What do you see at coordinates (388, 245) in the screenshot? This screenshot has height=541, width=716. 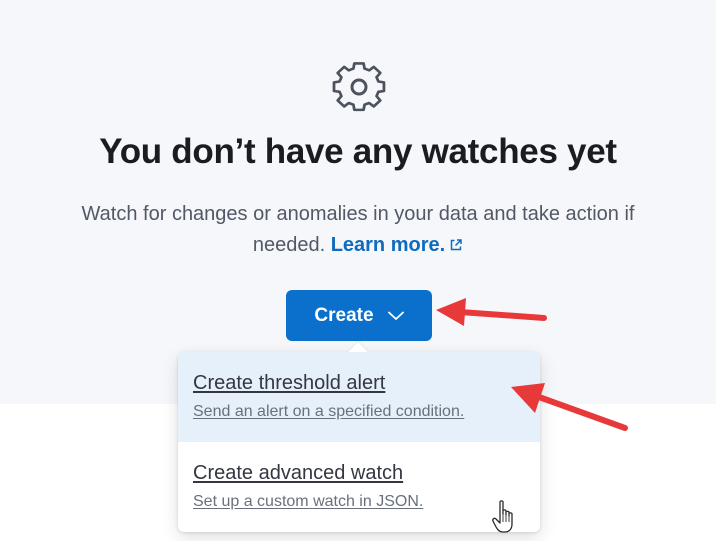 I see `learn-more-label: Learn more.` at bounding box center [388, 245].